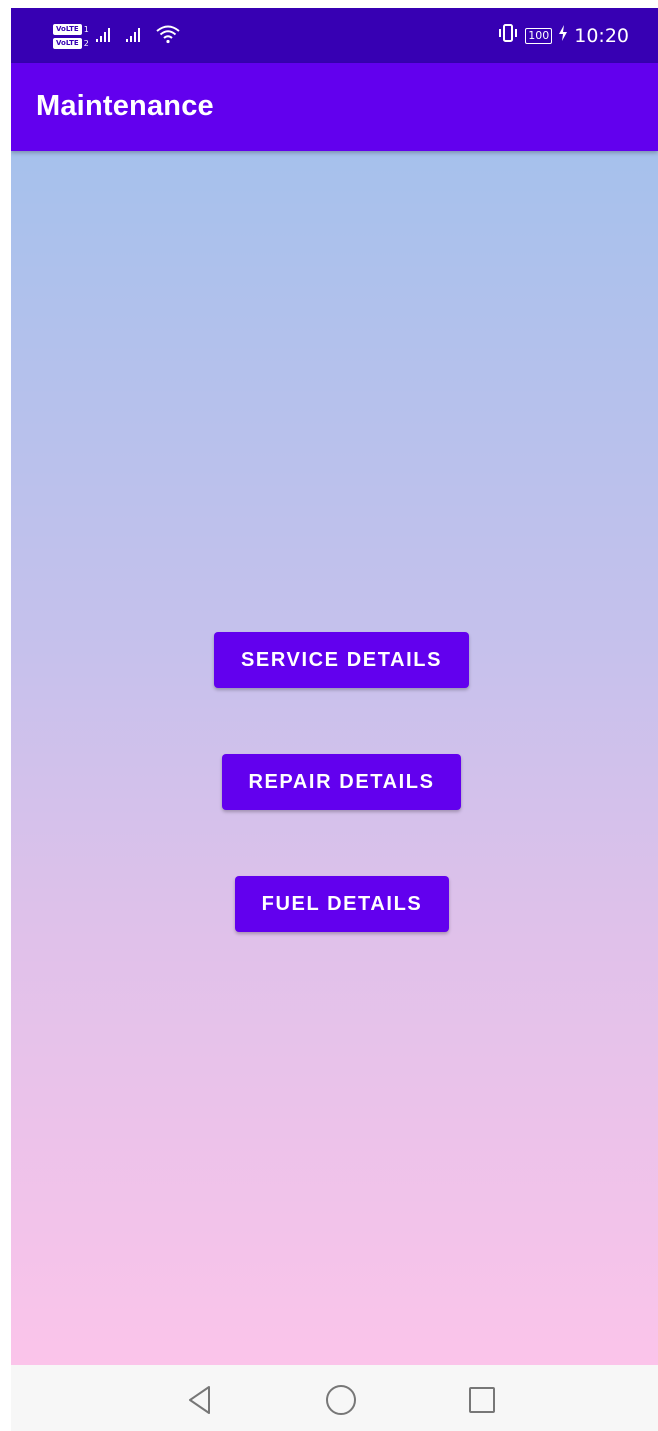 The image size is (658, 1431). I want to click on service-details-button: SERVICE DETAILS, so click(341, 660).